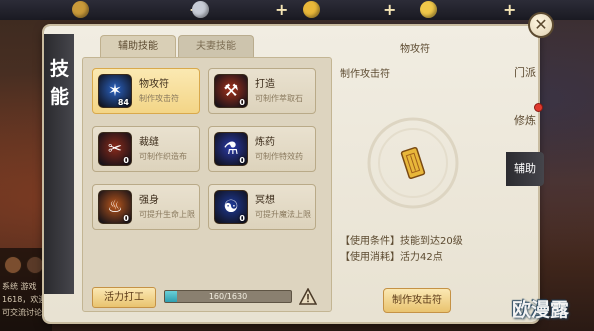  Describe the element at coordinates (265, 142) in the screenshot. I see `skill-name: 炼药` at that location.